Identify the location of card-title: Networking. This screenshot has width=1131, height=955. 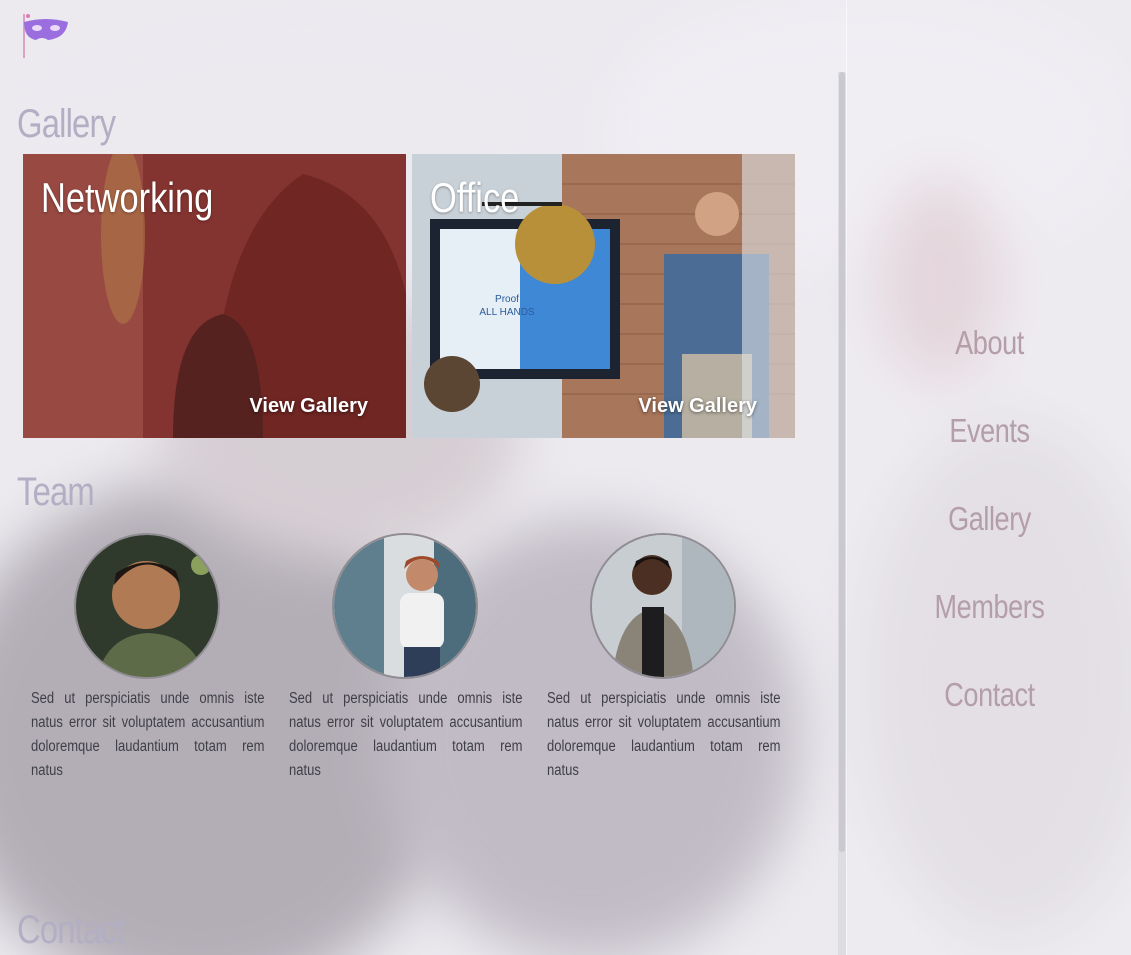
(127, 197).